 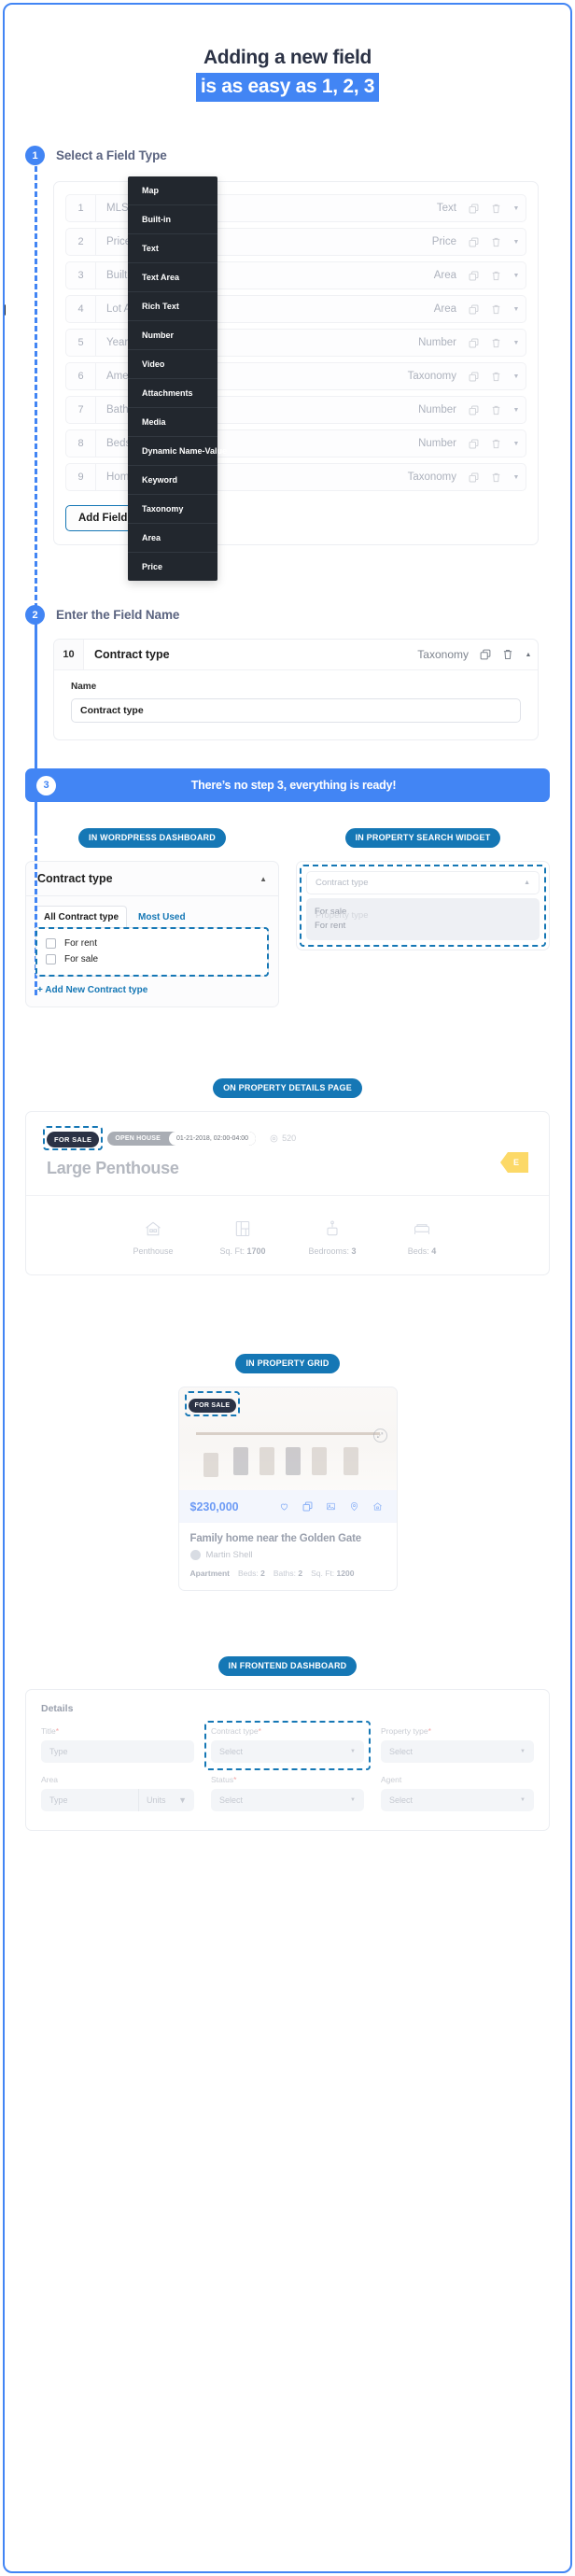 I want to click on status-select: Select ▼, so click(x=287, y=1800).